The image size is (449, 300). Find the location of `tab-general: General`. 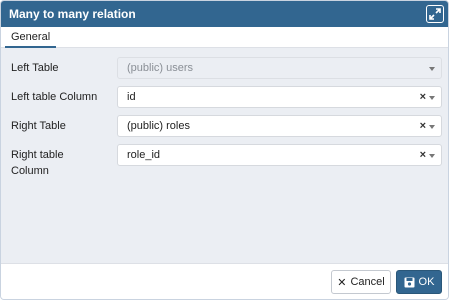

tab-general: General is located at coordinates (31, 37).